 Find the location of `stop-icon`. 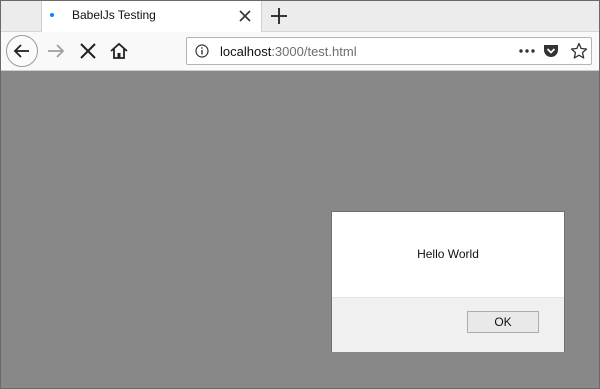

stop-icon is located at coordinates (88, 51).